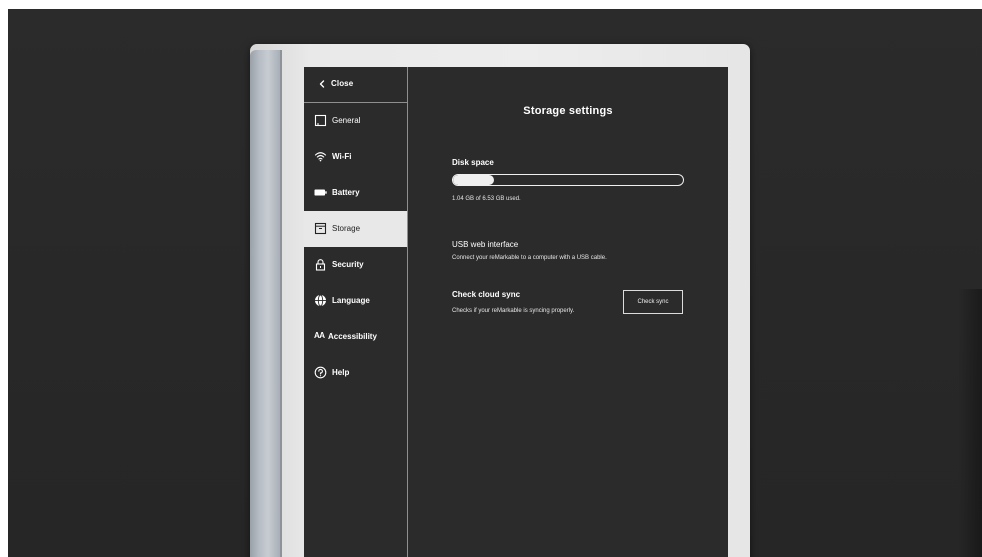 The height and width of the screenshot is (557, 982). What do you see at coordinates (568, 111) in the screenshot?
I see `page-title: Storage settings` at bounding box center [568, 111].